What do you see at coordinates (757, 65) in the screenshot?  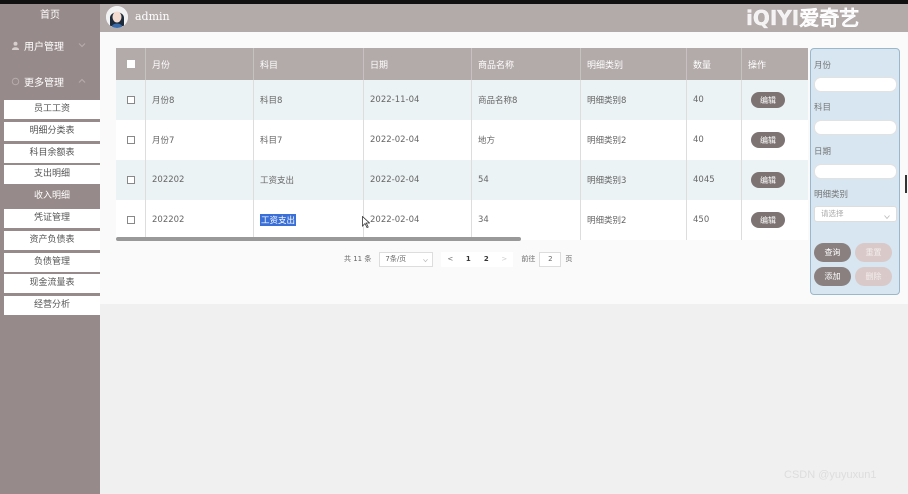 I see `column-header-action: 操作` at bounding box center [757, 65].